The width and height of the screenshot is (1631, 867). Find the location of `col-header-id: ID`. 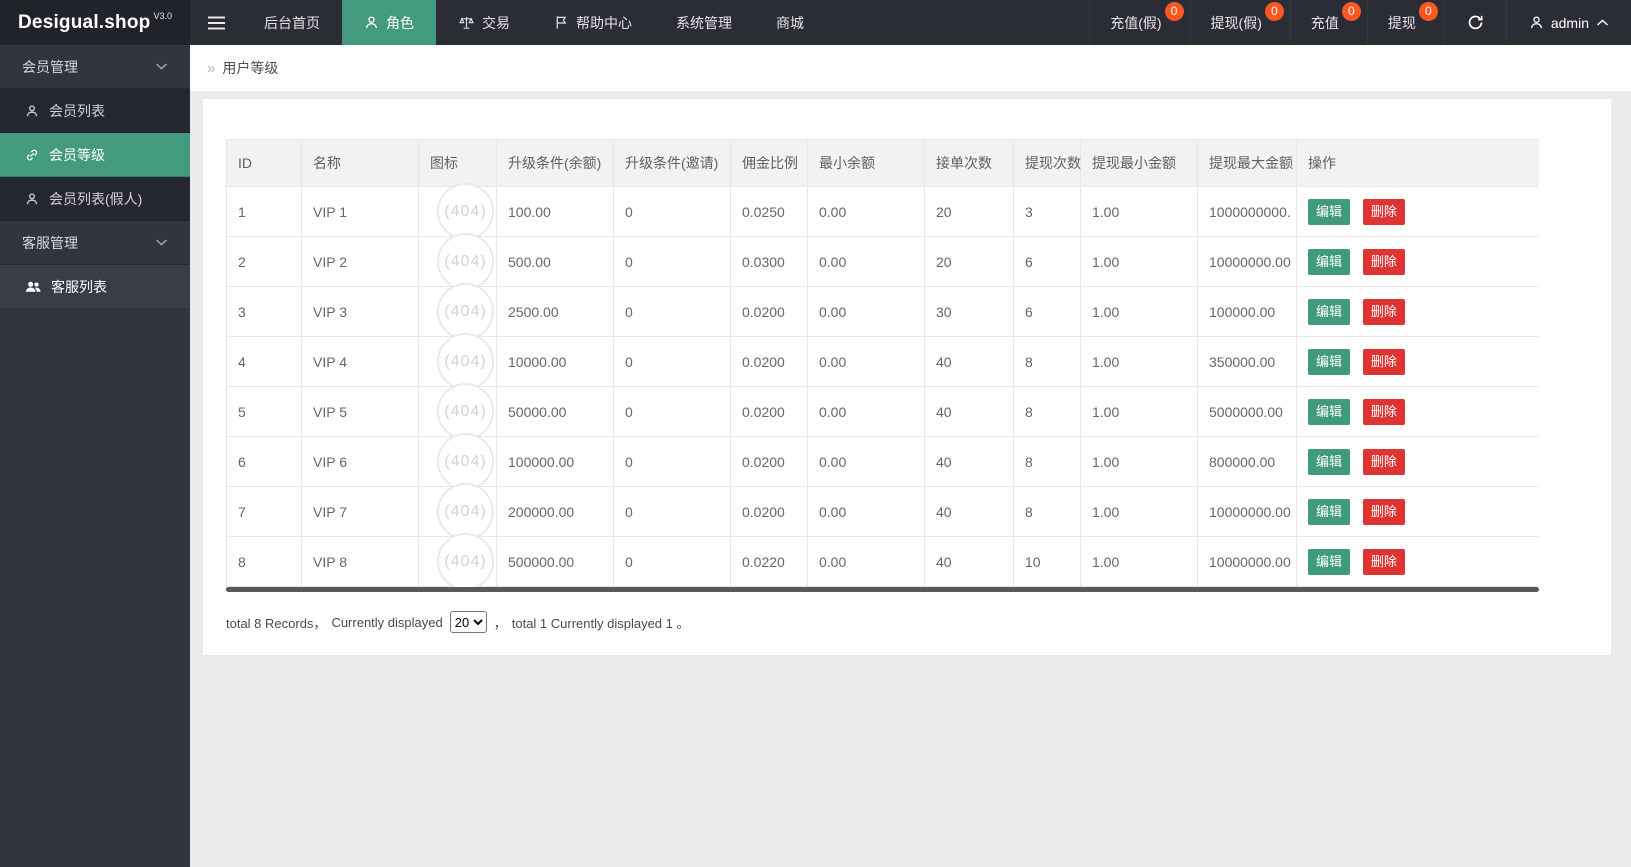

col-header-id: ID is located at coordinates (264, 163).